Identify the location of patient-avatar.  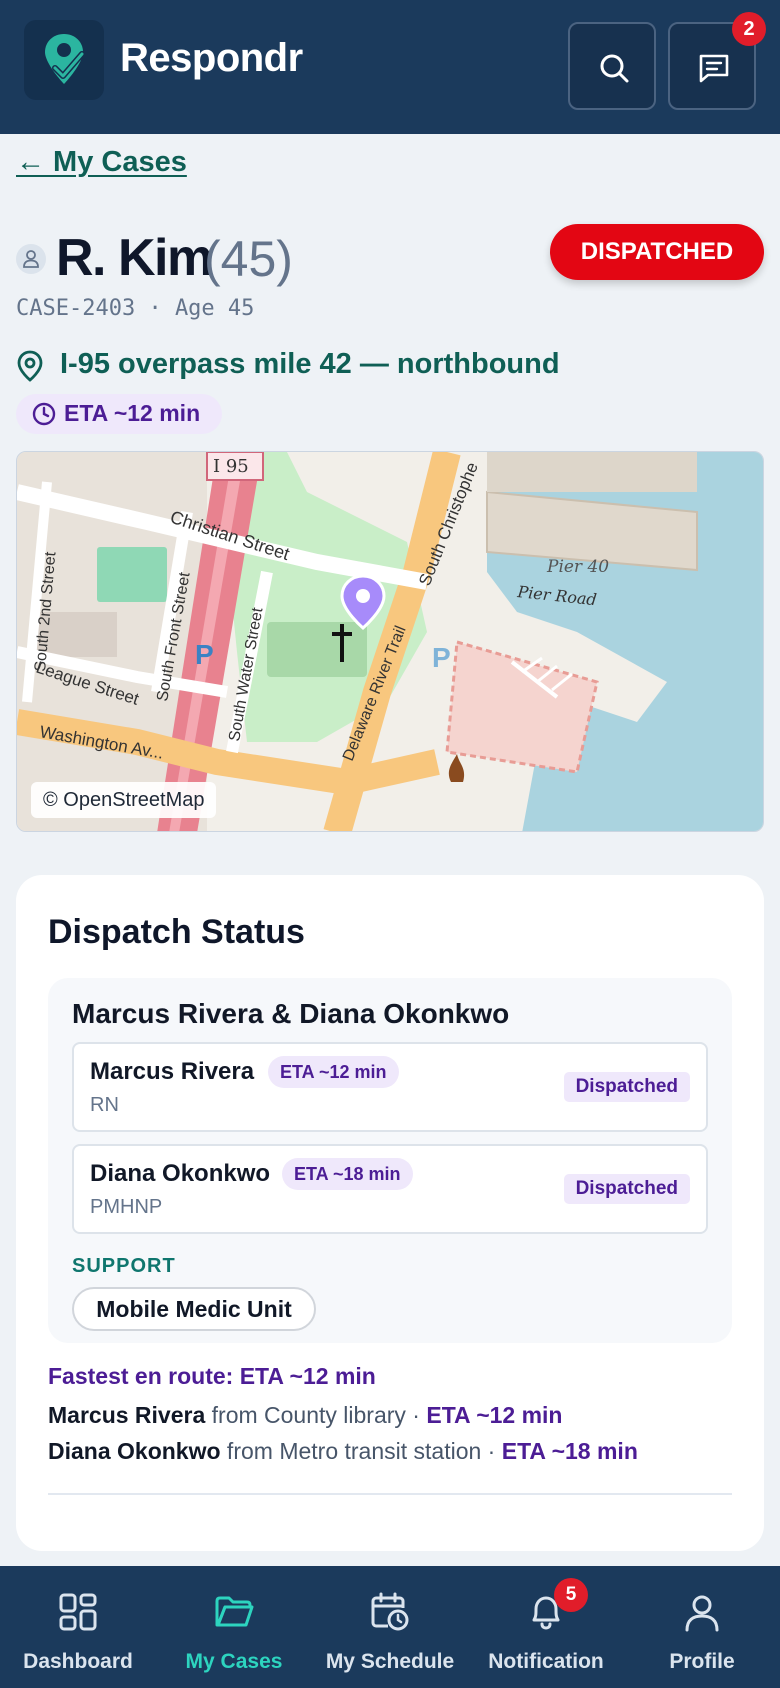
(31, 259).